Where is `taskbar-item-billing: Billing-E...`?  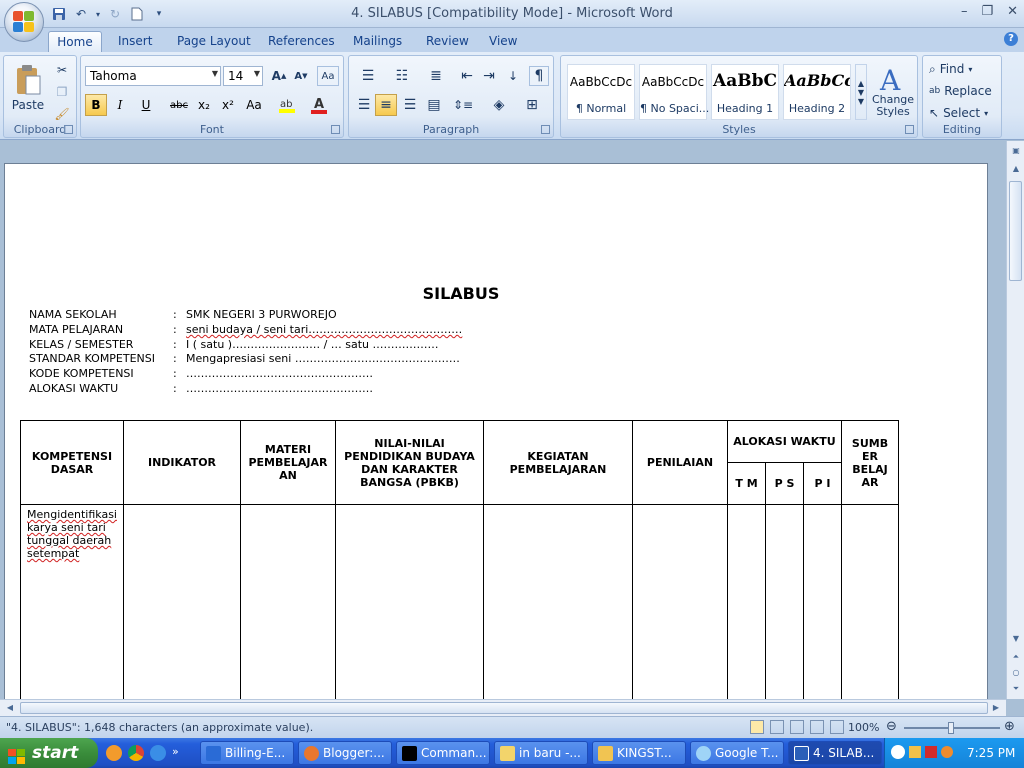
taskbar-item-billing: Billing-E... is located at coordinates (247, 753).